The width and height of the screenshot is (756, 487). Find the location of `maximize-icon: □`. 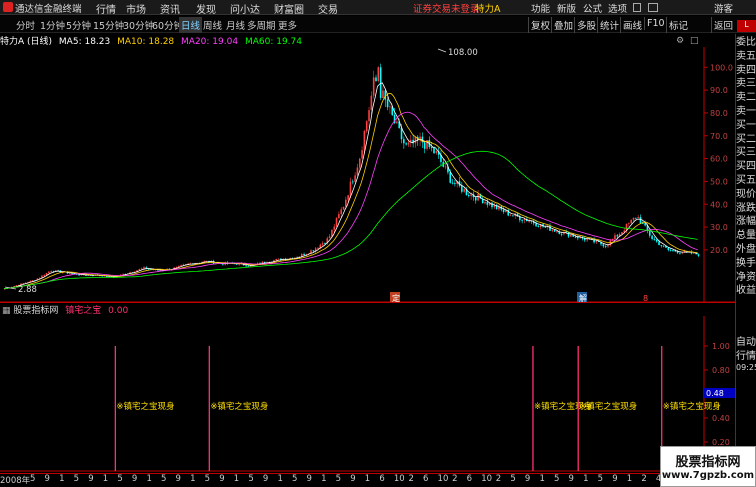

maximize-icon: □ is located at coordinates (694, 41).